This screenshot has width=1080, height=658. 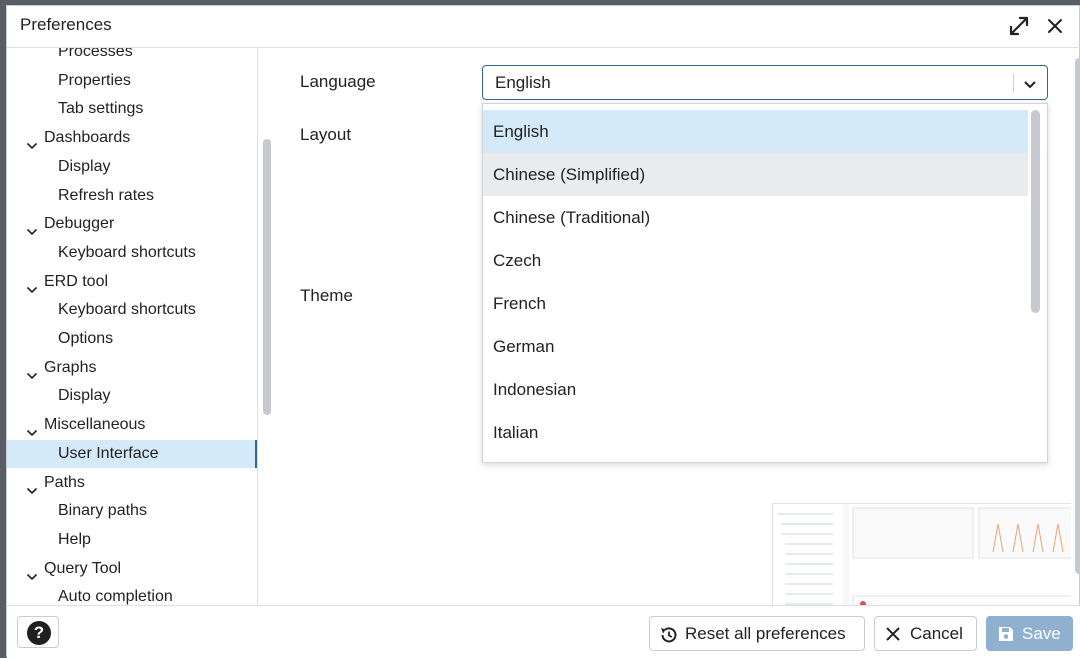 I want to click on tree-group: Paths, so click(x=132, y=483).